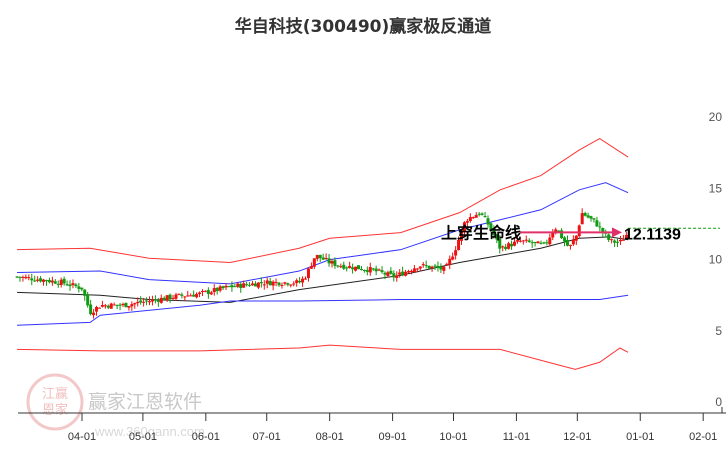  Describe the element at coordinates (640, 437) in the screenshot. I see `x-tick-label: 01-01` at that location.